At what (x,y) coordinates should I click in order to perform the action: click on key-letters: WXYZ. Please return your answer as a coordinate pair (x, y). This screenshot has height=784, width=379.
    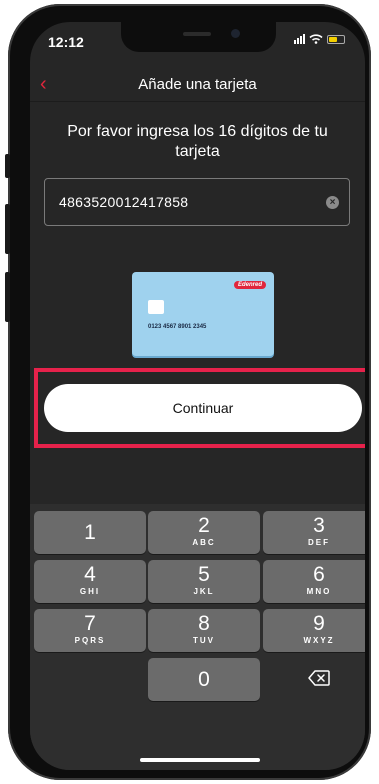
    Looking at the image, I should click on (319, 640).